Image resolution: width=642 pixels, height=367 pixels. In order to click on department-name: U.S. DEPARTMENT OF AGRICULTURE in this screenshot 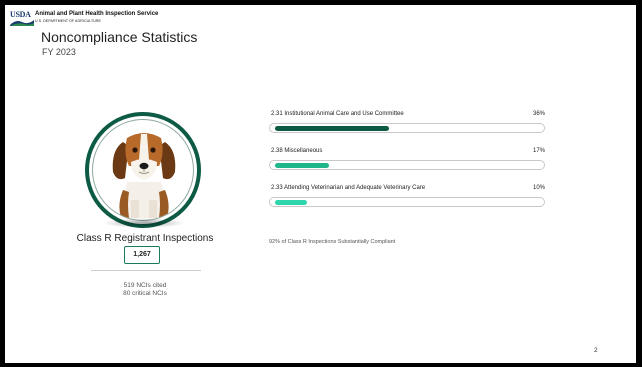, I will do `click(68, 21)`.